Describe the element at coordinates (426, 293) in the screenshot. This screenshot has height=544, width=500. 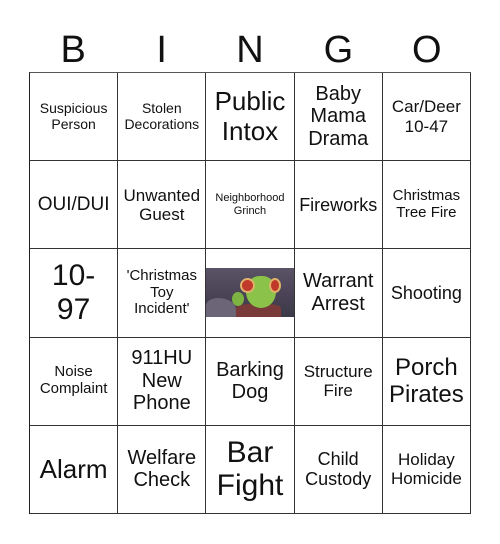
I see `bingo-cell: Shooting` at that location.